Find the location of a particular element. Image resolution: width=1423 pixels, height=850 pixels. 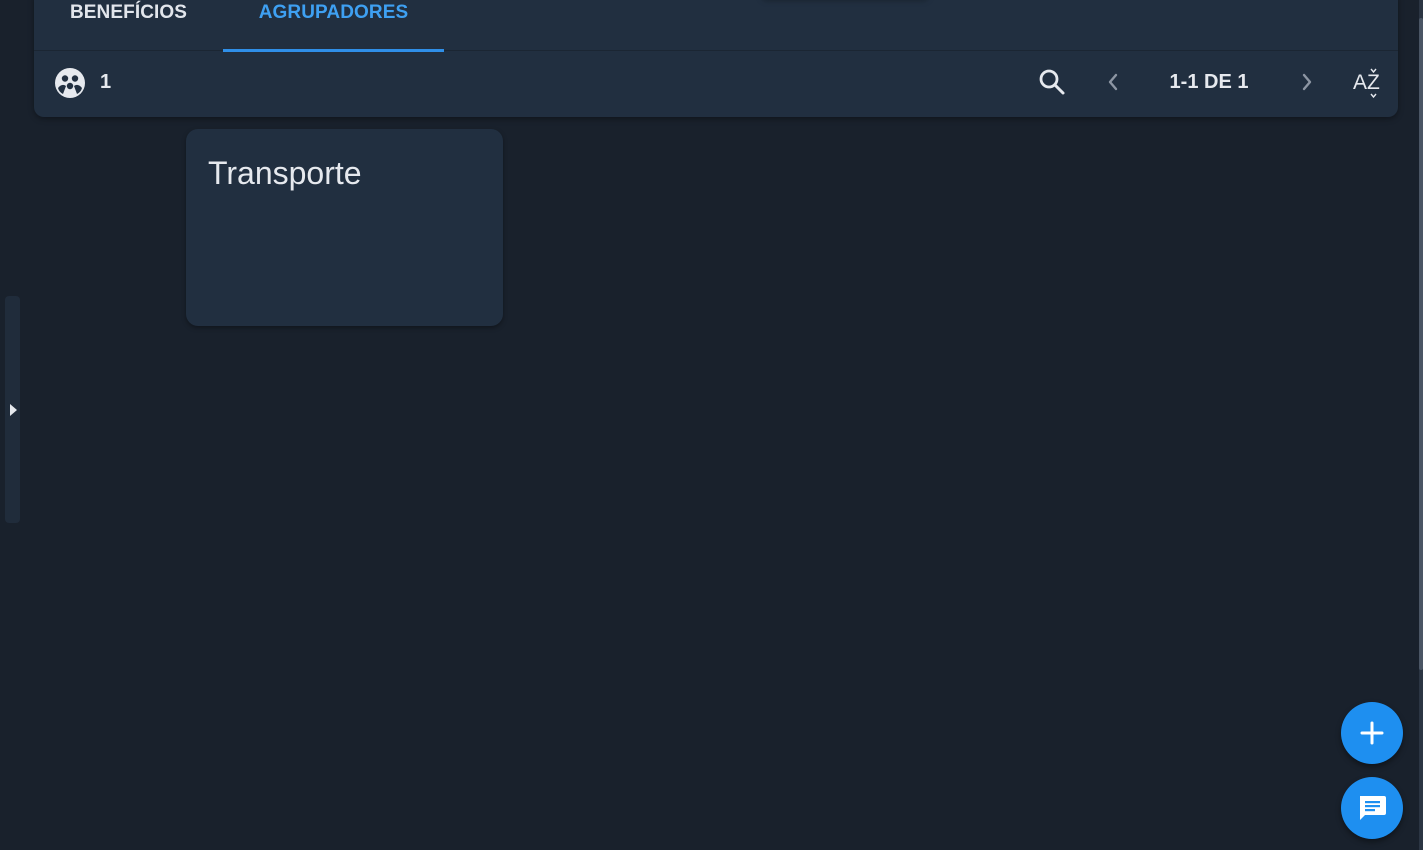

vertical-scrollbar is located at coordinates (1421, 425).